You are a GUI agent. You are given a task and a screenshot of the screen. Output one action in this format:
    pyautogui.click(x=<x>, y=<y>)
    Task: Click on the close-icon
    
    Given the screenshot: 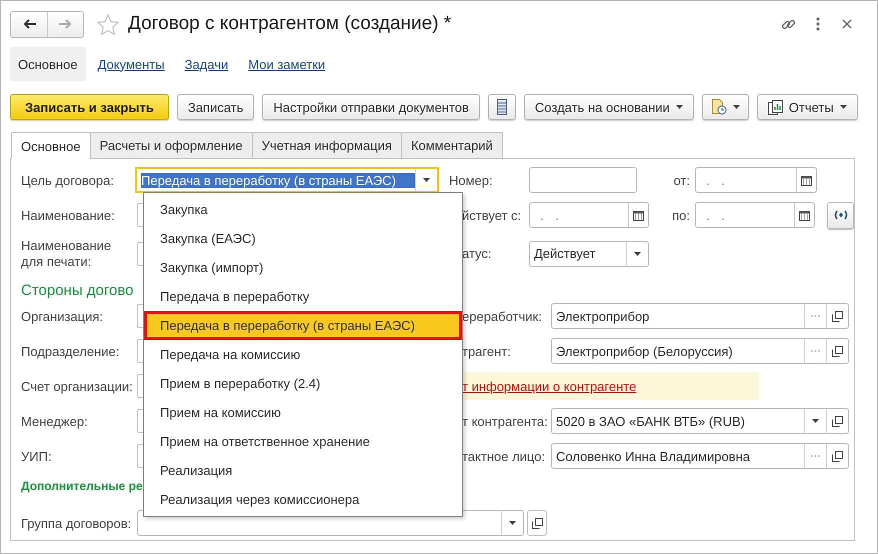 What is the action you would take?
    pyautogui.click(x=847, y=24)
    